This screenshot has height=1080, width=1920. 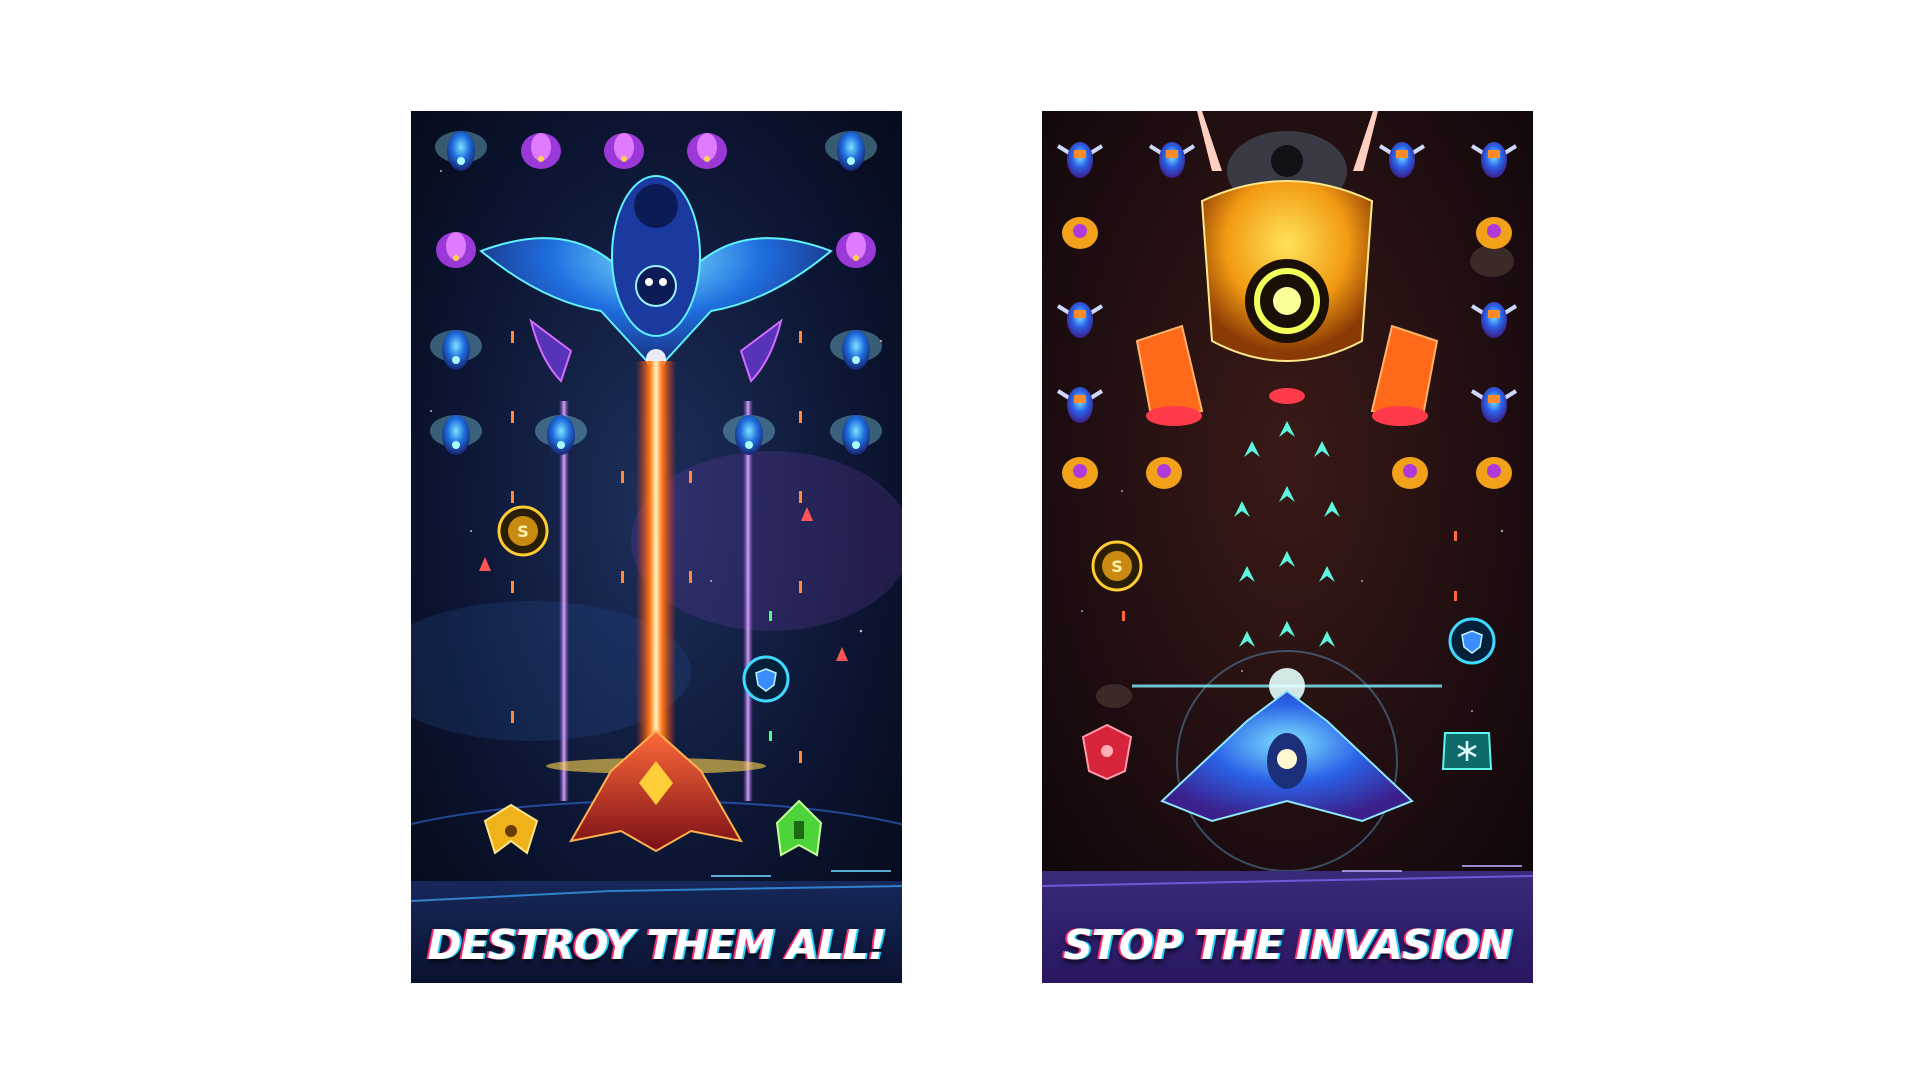 I want to click on caption-bar: STOP THE INVASION, so click(x=1287, y=928).